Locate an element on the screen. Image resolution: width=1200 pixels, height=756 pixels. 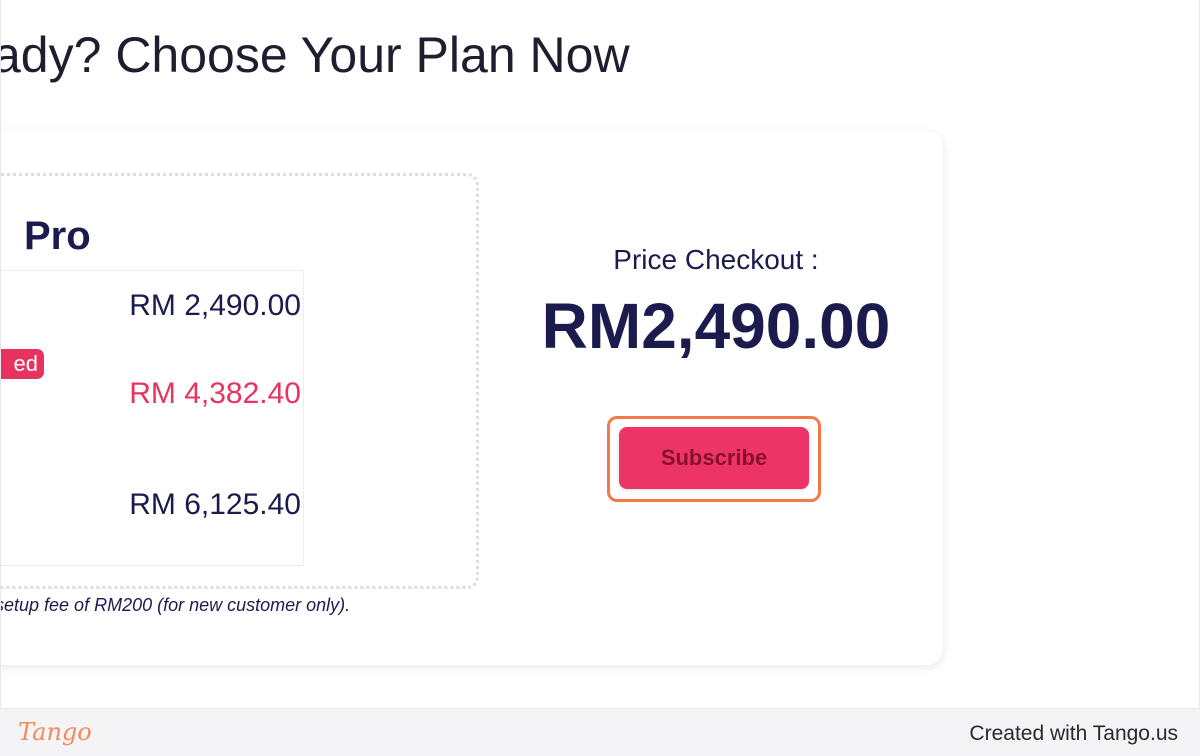
tango-logo: Tango is located at coordinates (55, 732).